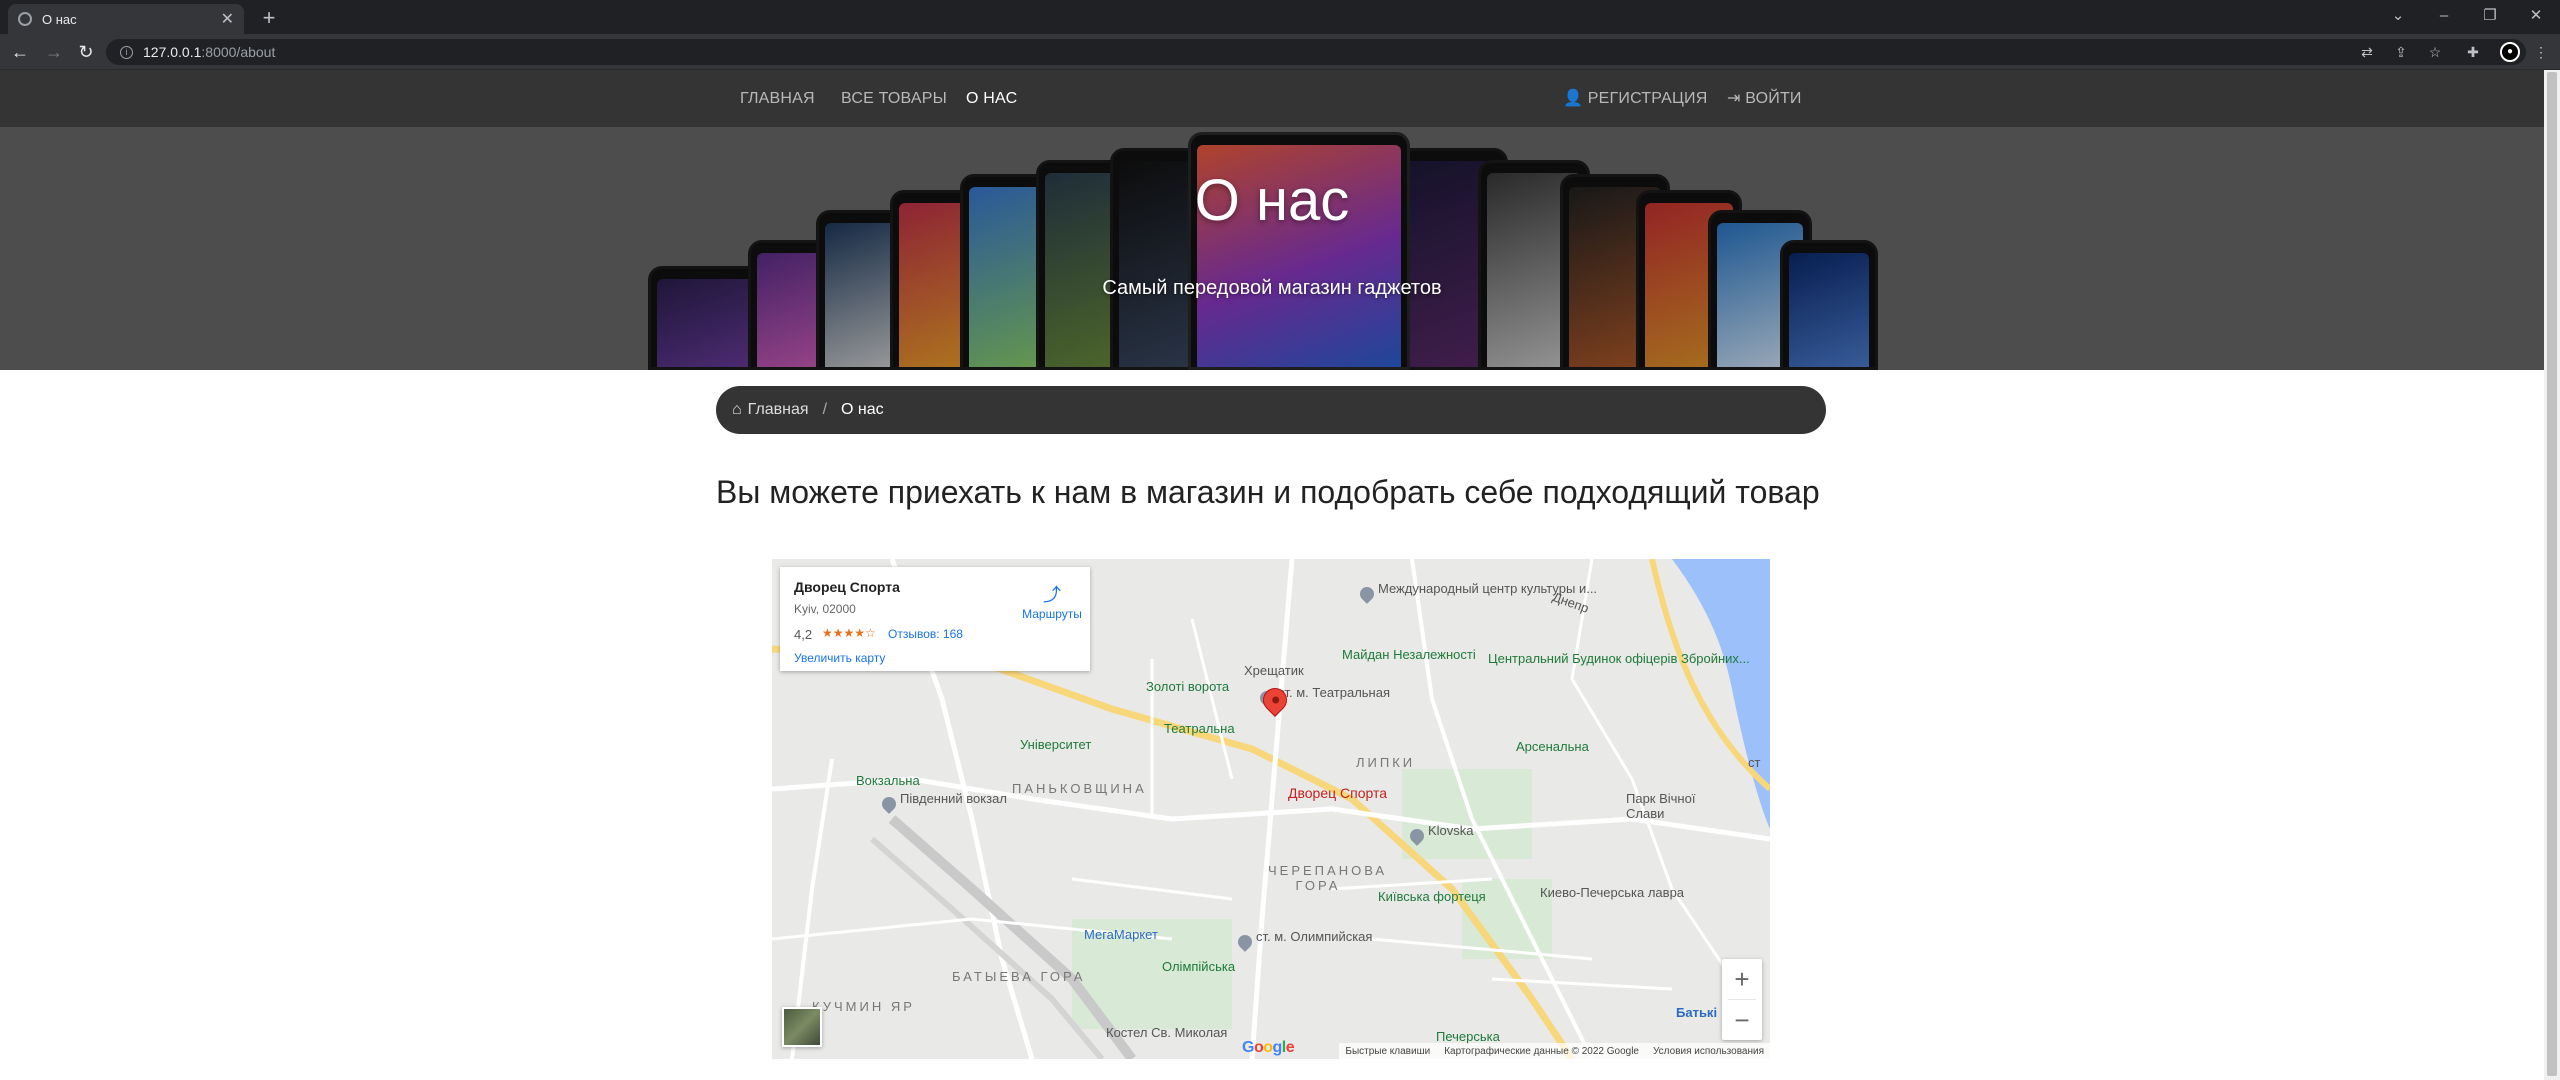  Describe the element at coordinates (1121, 934) in the screenshot. I see `map-label-megamarket: МегаМаркет` at that location.